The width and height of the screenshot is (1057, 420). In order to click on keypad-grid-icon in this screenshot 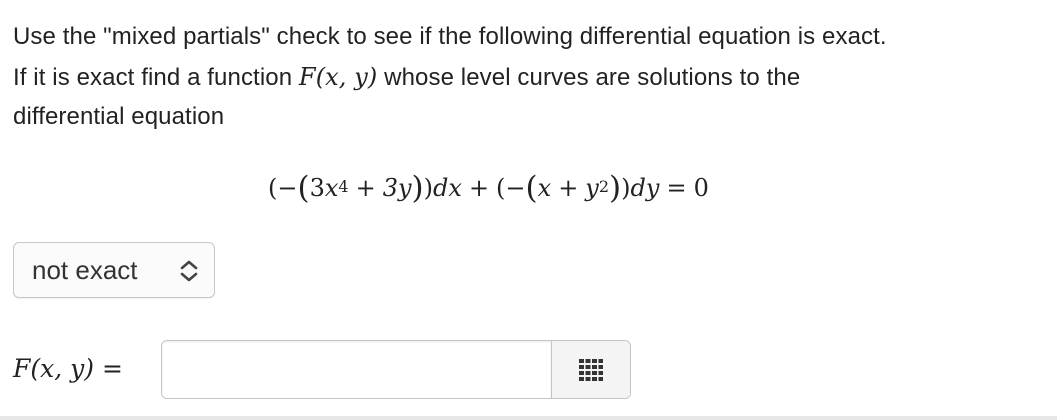, I will do `click(591, 369)`.